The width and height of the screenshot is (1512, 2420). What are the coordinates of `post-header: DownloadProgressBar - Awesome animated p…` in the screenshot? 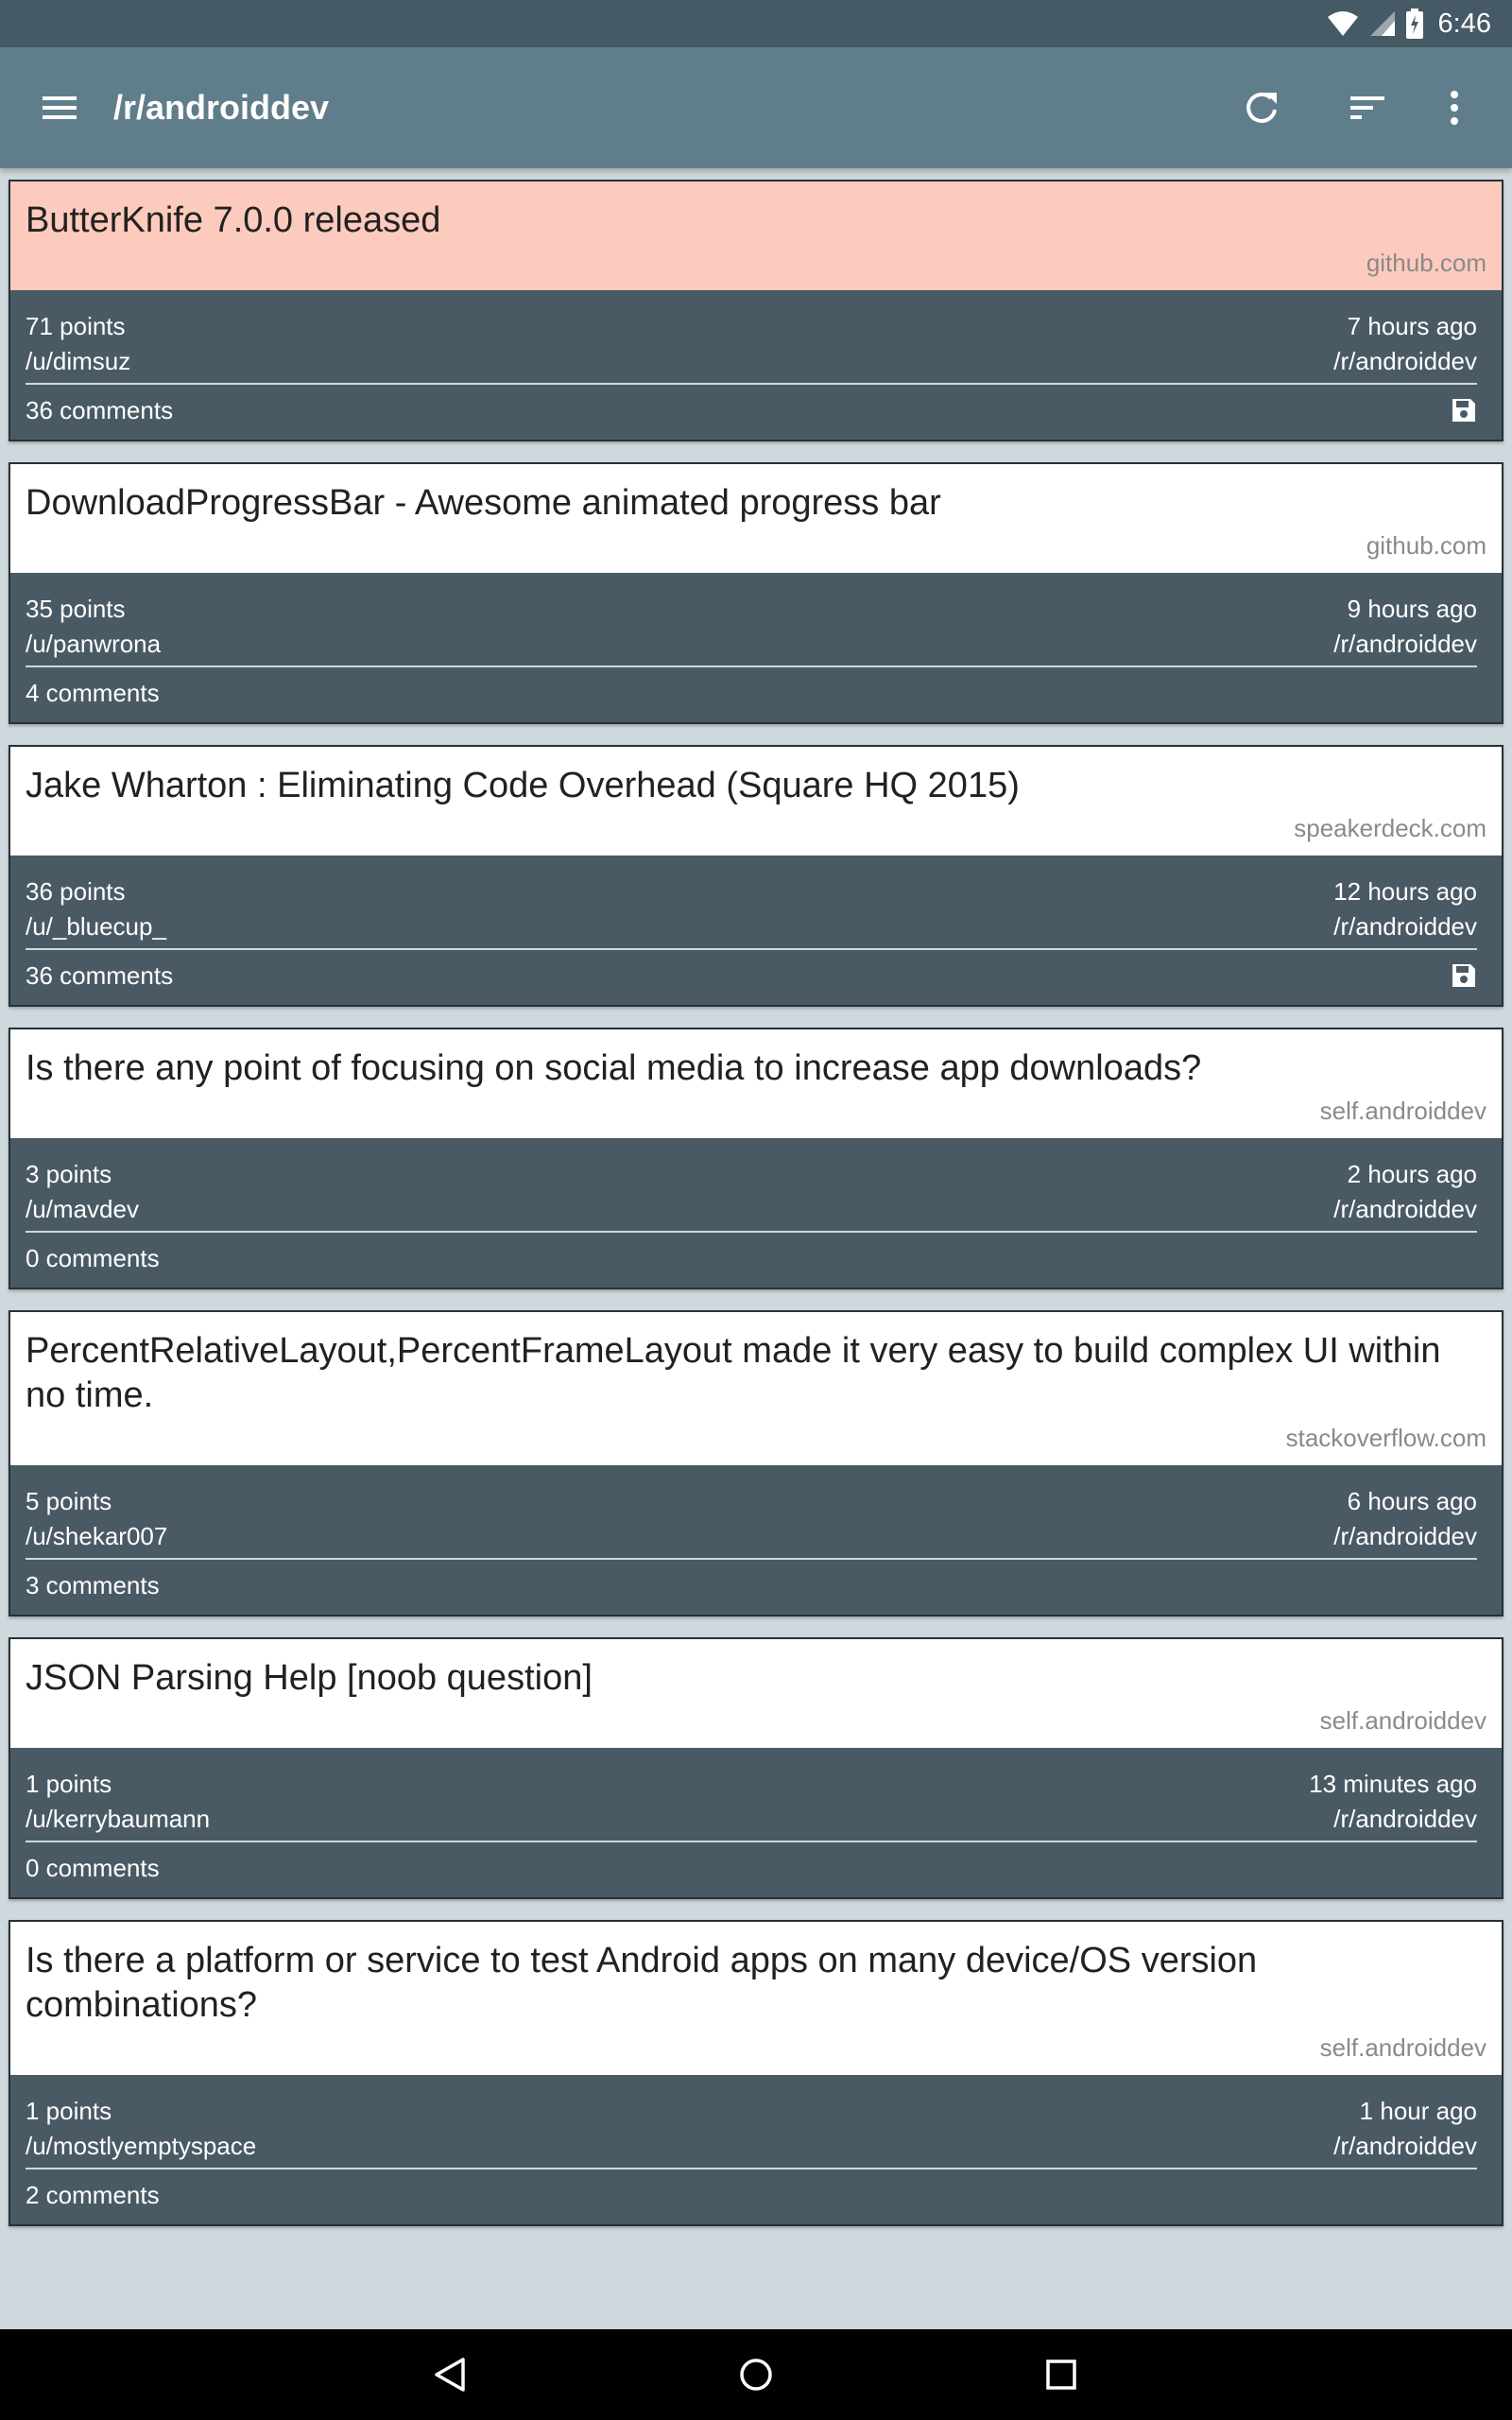 It's located at (756, 518).